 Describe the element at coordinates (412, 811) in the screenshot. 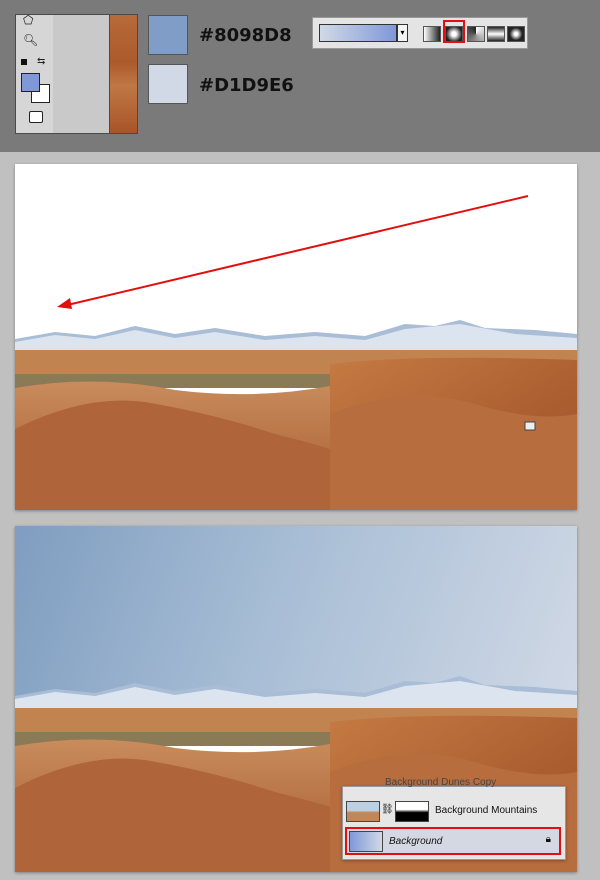

I see `layer-mask-thumbnail` at that location.